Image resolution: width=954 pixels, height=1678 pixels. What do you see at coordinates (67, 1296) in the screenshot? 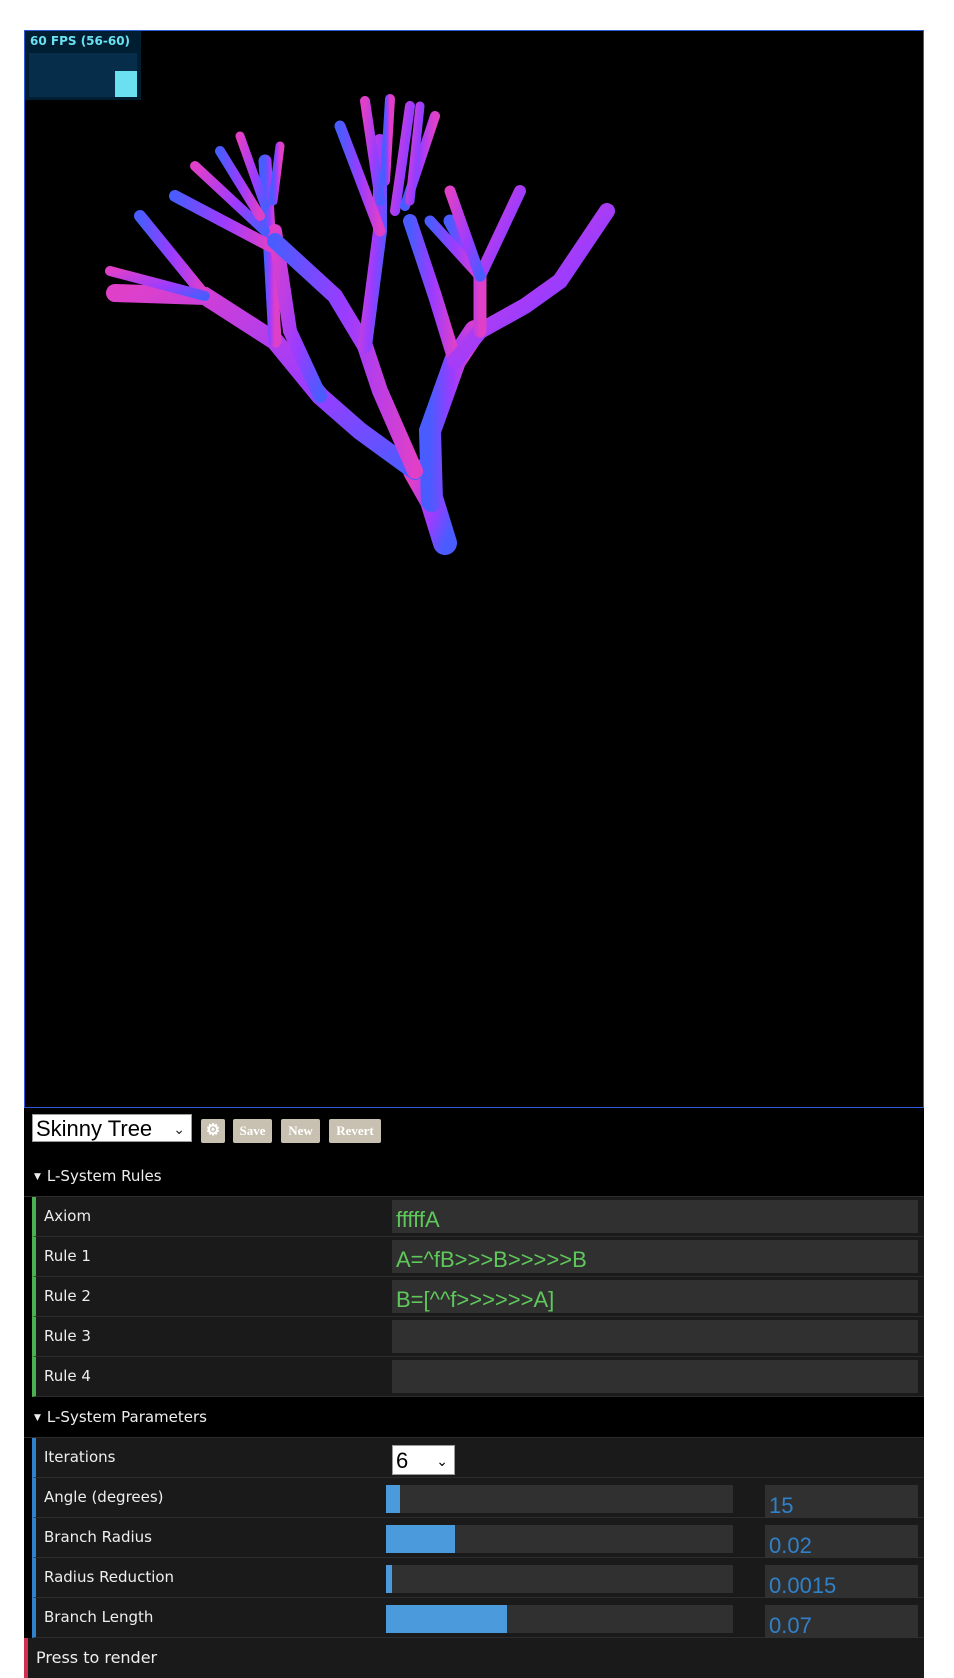
I see `rule-label: Rule 2` at bounding box center [67, 1296].